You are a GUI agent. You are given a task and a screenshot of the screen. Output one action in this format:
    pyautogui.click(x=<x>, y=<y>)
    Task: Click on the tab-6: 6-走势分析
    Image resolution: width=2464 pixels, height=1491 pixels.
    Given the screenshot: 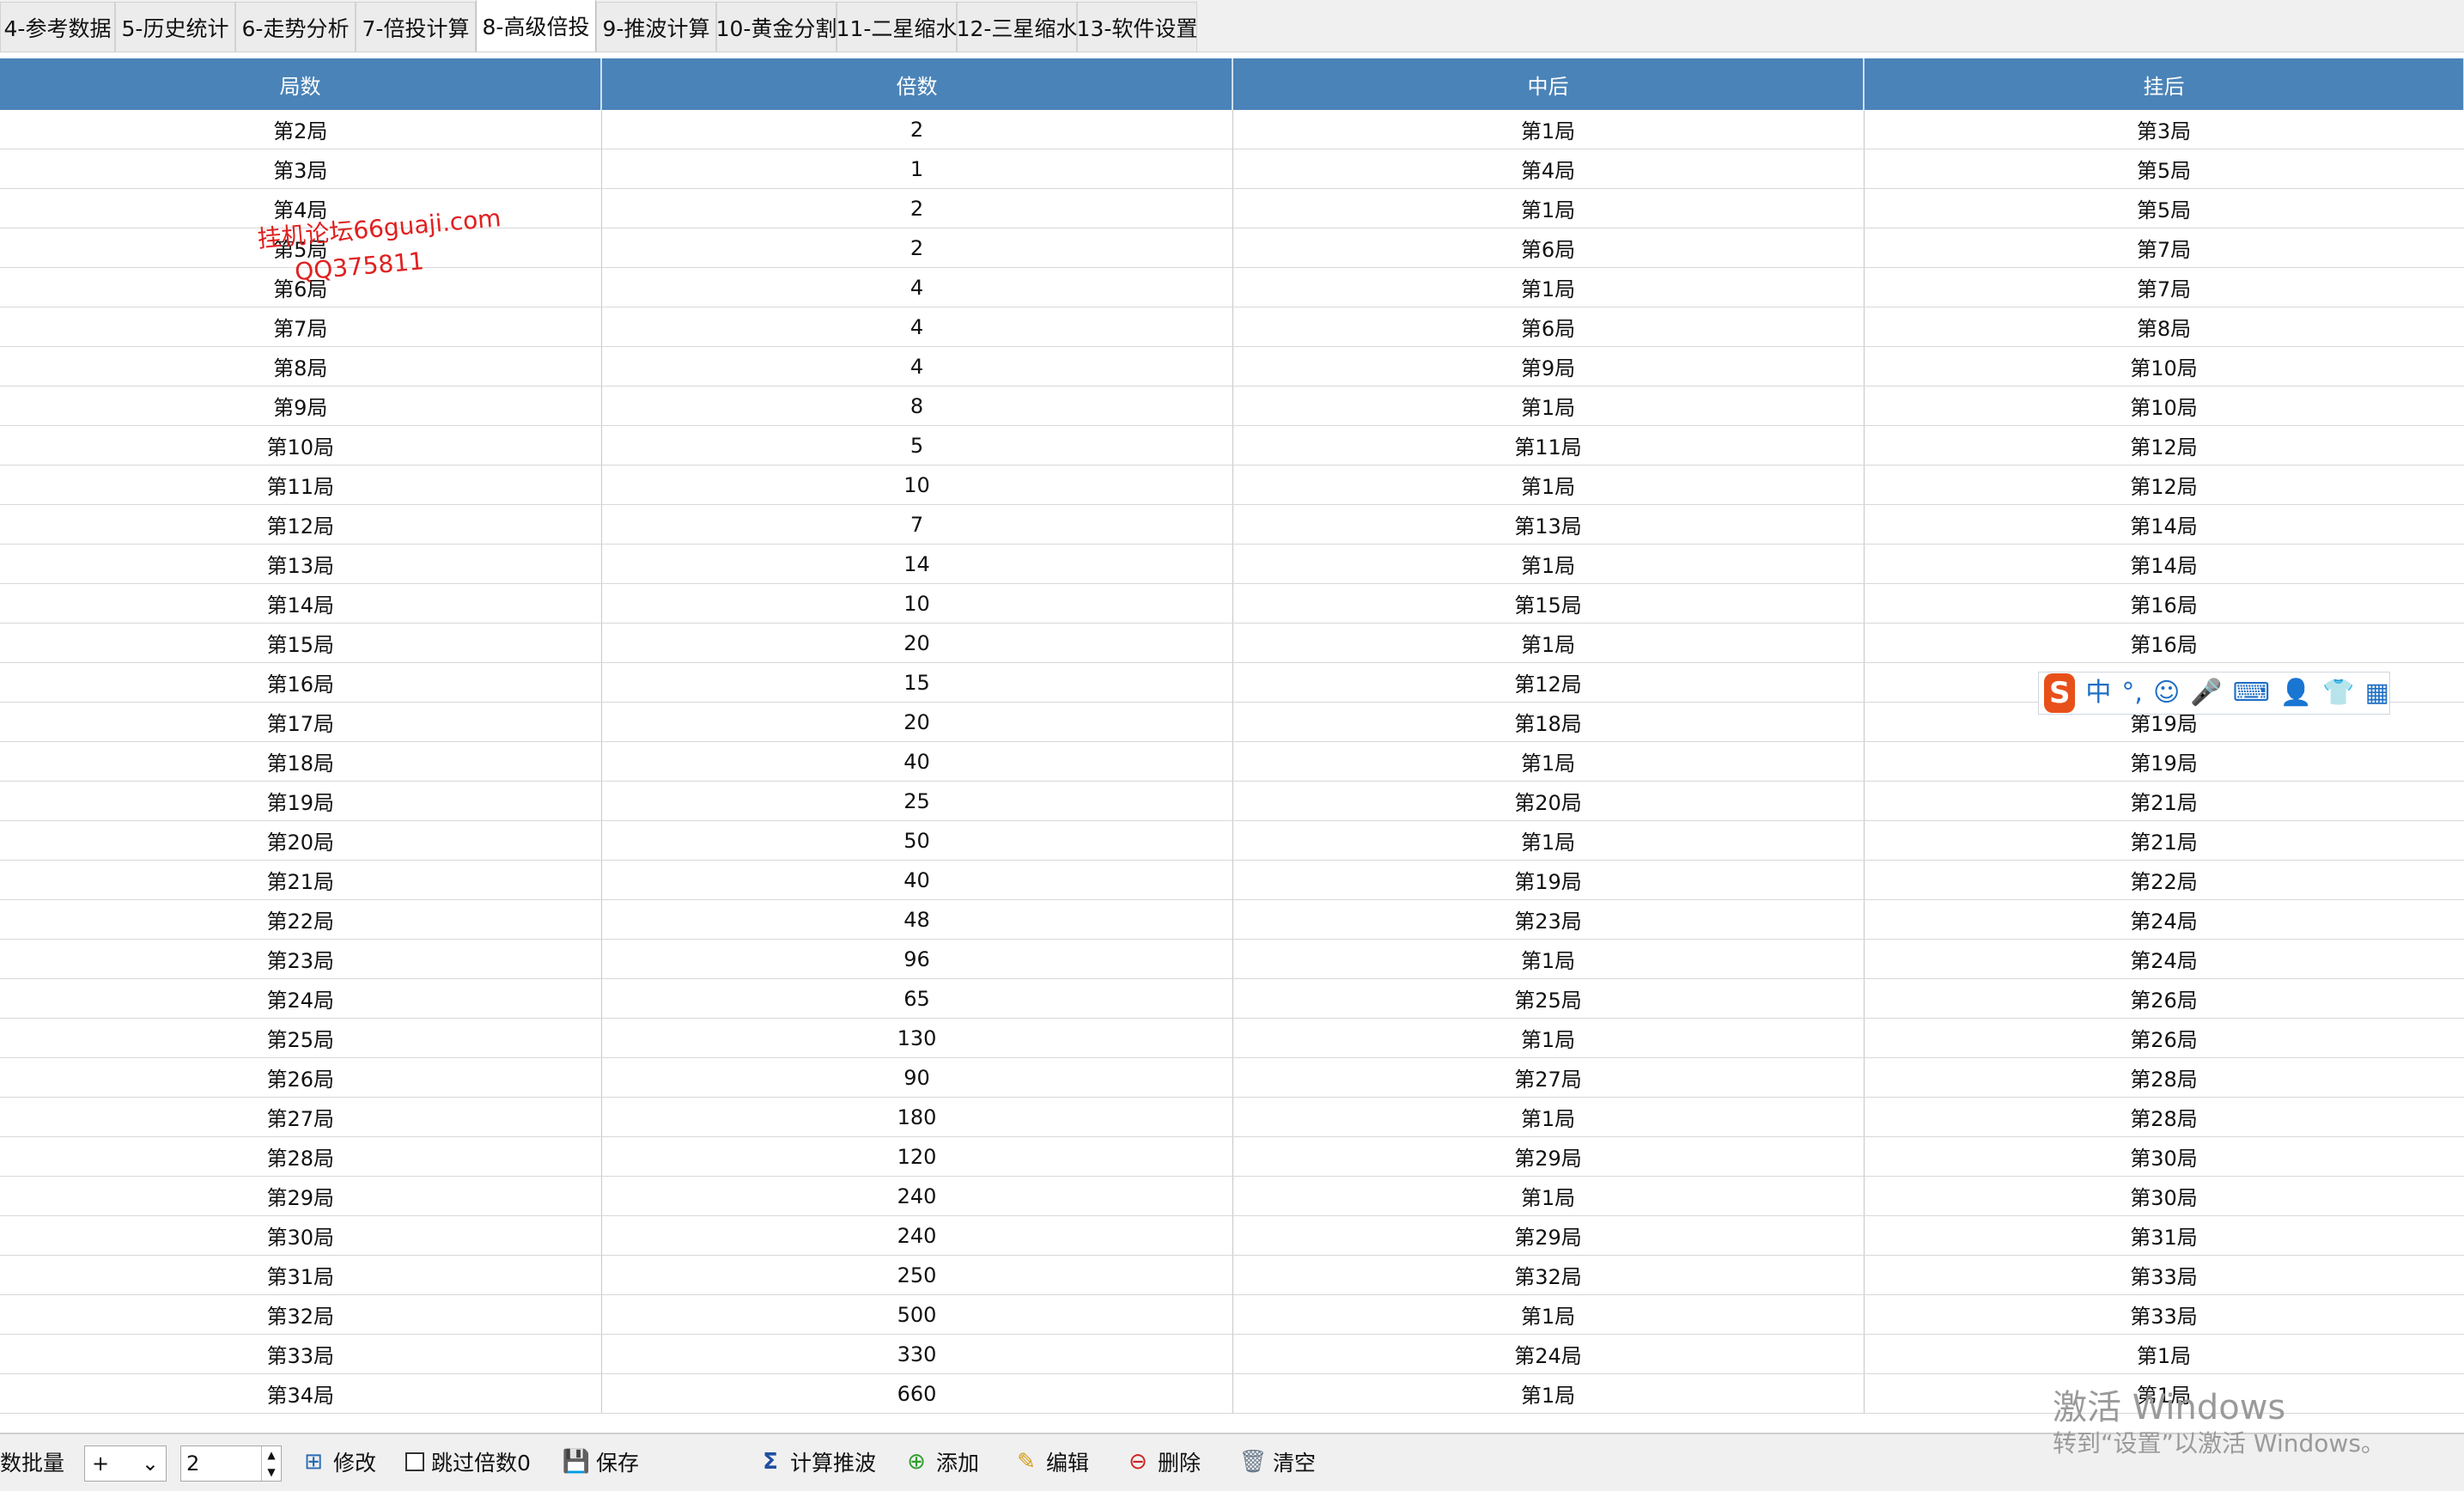 What is the action you would take?
    pyautogui.click(x=295, y=27)
    